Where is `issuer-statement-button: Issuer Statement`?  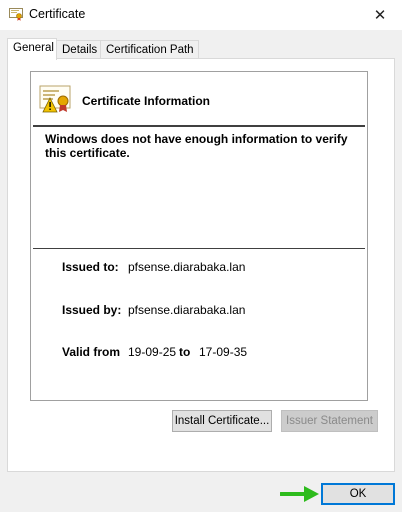 issuer-statement-button: Issuer Statement is located at coordinates (329, 421).